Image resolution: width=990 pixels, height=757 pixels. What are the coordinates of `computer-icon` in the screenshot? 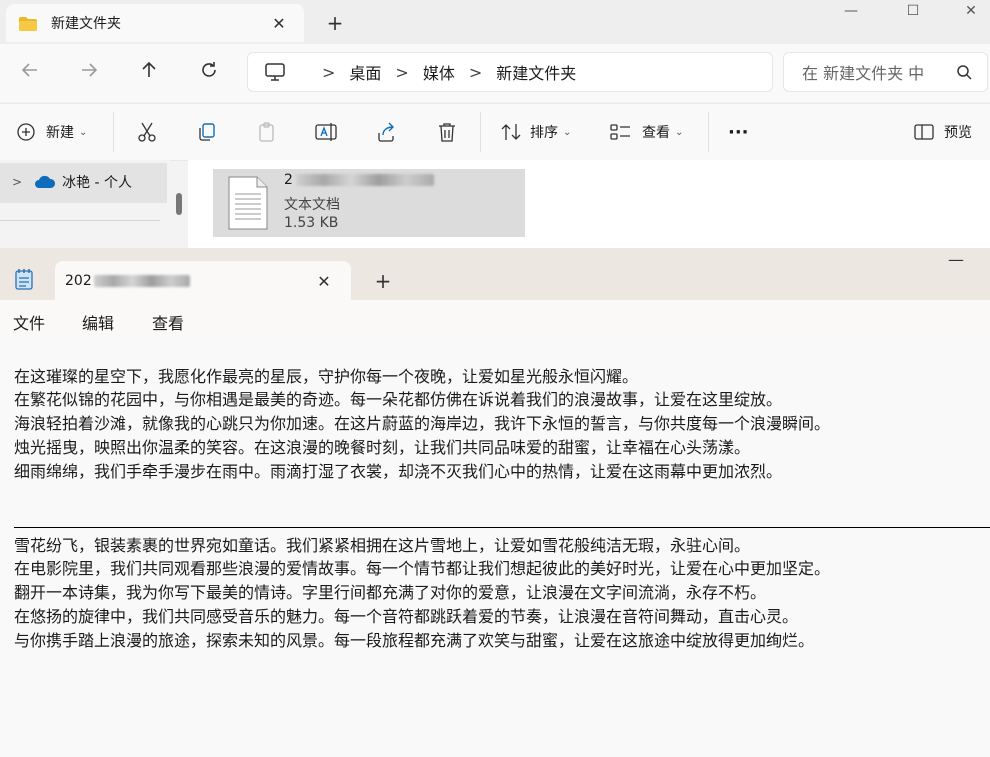 It's located at (275, 72).